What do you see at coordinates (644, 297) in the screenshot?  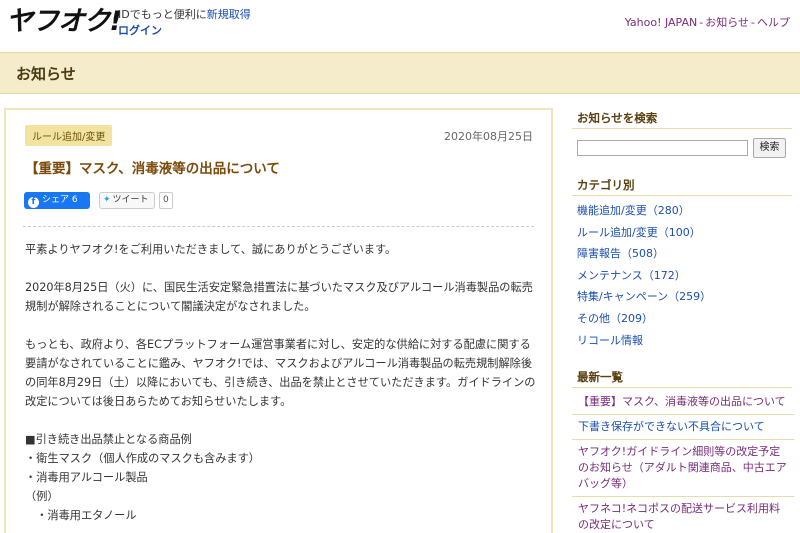 I see `category-link: 特集/キャンペーン（259）` at bounding box center [644, 297].